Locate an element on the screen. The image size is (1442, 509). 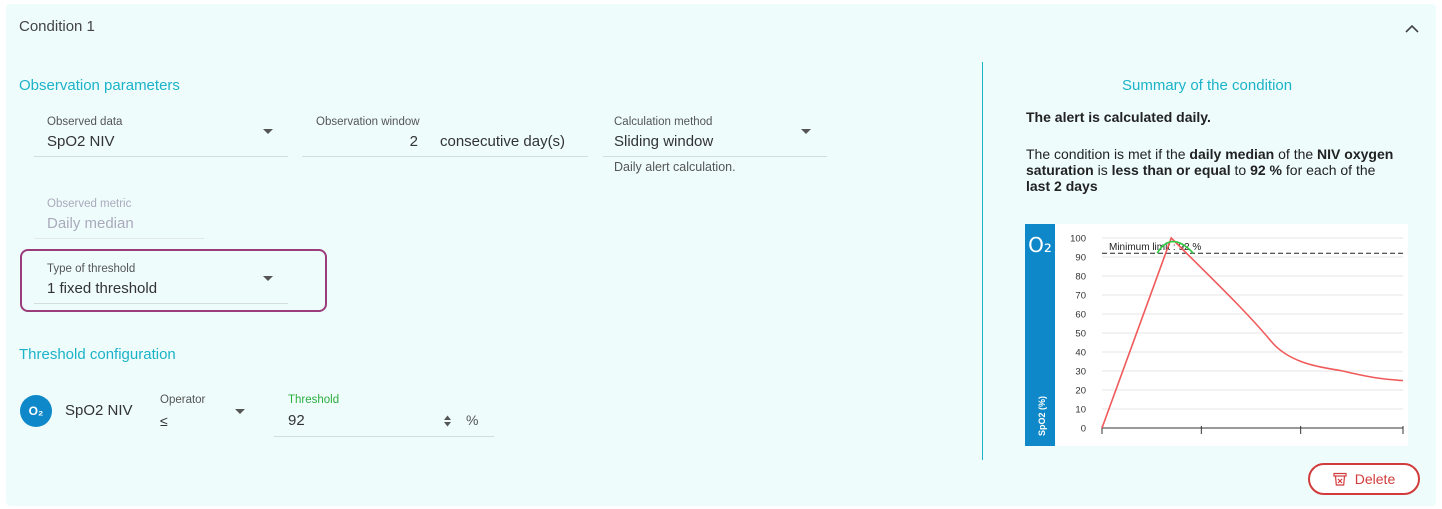
threshold-input: 92 is located at coordinates (296, 420).